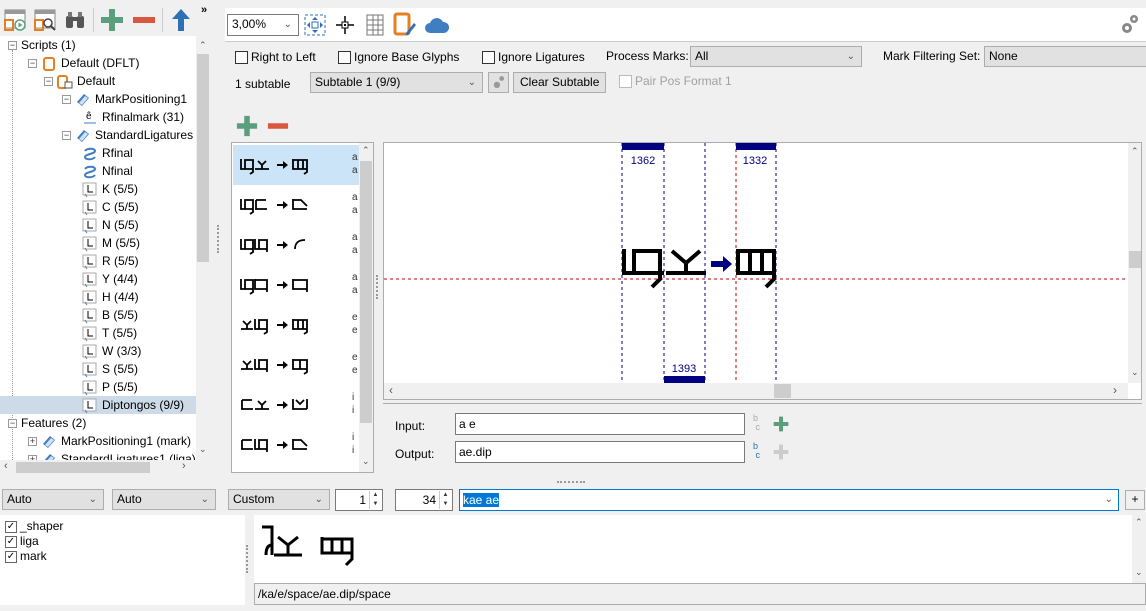 The width and height of the screenshot is (1146, 611). Describe the element at coordinates (53, 499) in the screenshot. I see `script-select: Auto ⌄` at that location.